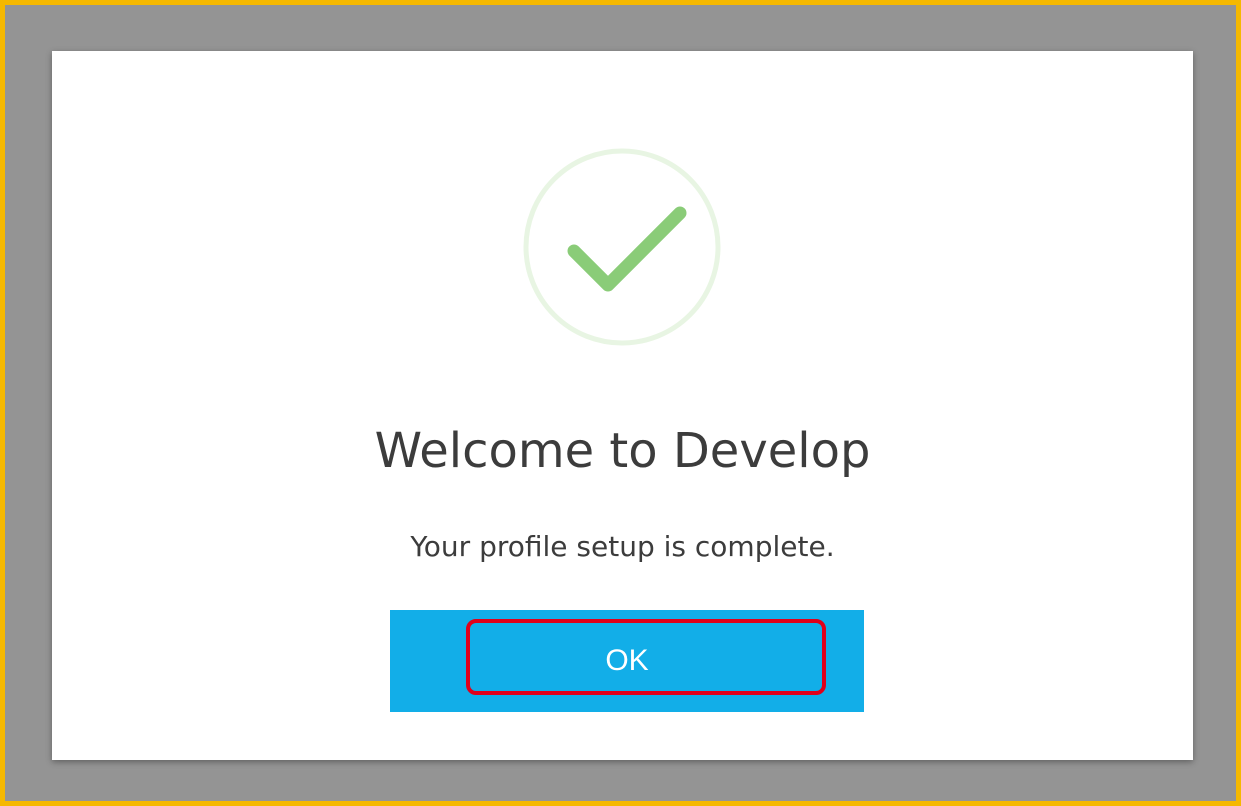  I want to click on dialog-title: Welcome to Develop, so click(622, 451).